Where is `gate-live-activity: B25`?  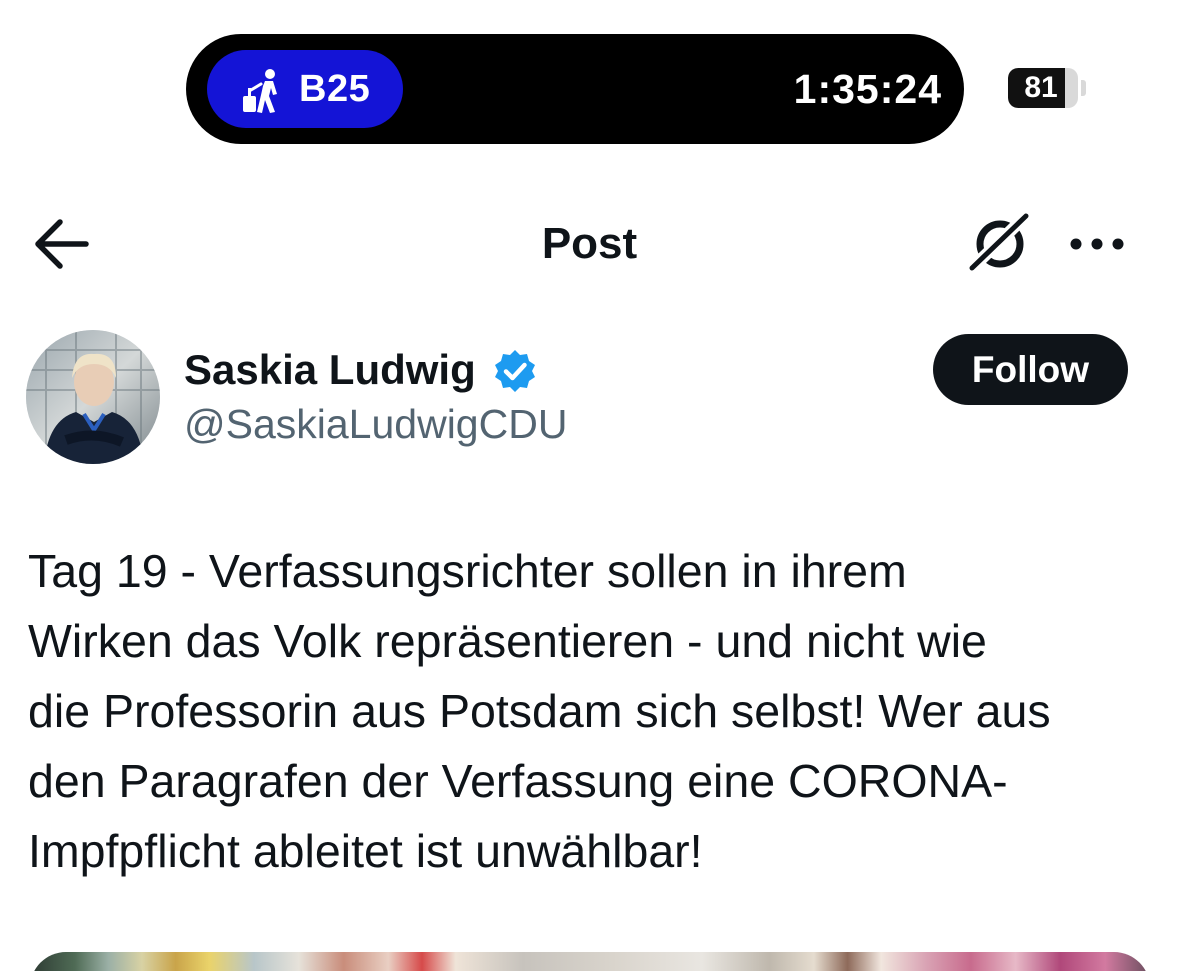 gate-live-activity: B25 is located at coordinates (305, 89).